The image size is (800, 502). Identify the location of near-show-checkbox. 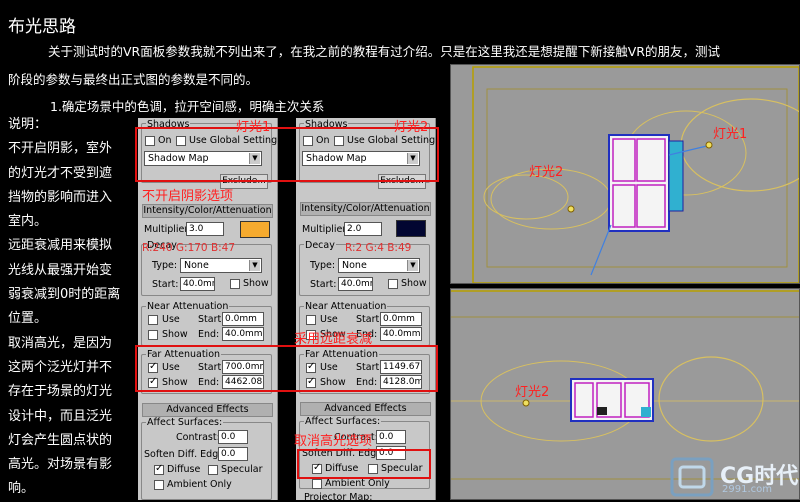
(153, 335).